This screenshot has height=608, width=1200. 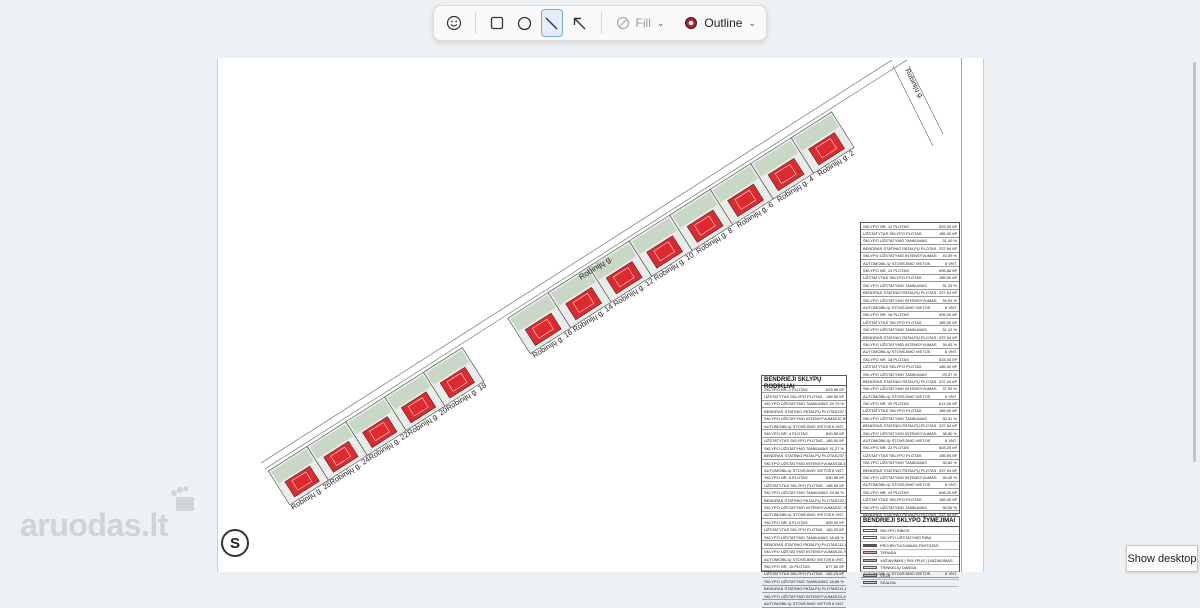 I want to click on row-key: SKLYPO NR. 6 PLOTAS, so click(x=786, y=478).